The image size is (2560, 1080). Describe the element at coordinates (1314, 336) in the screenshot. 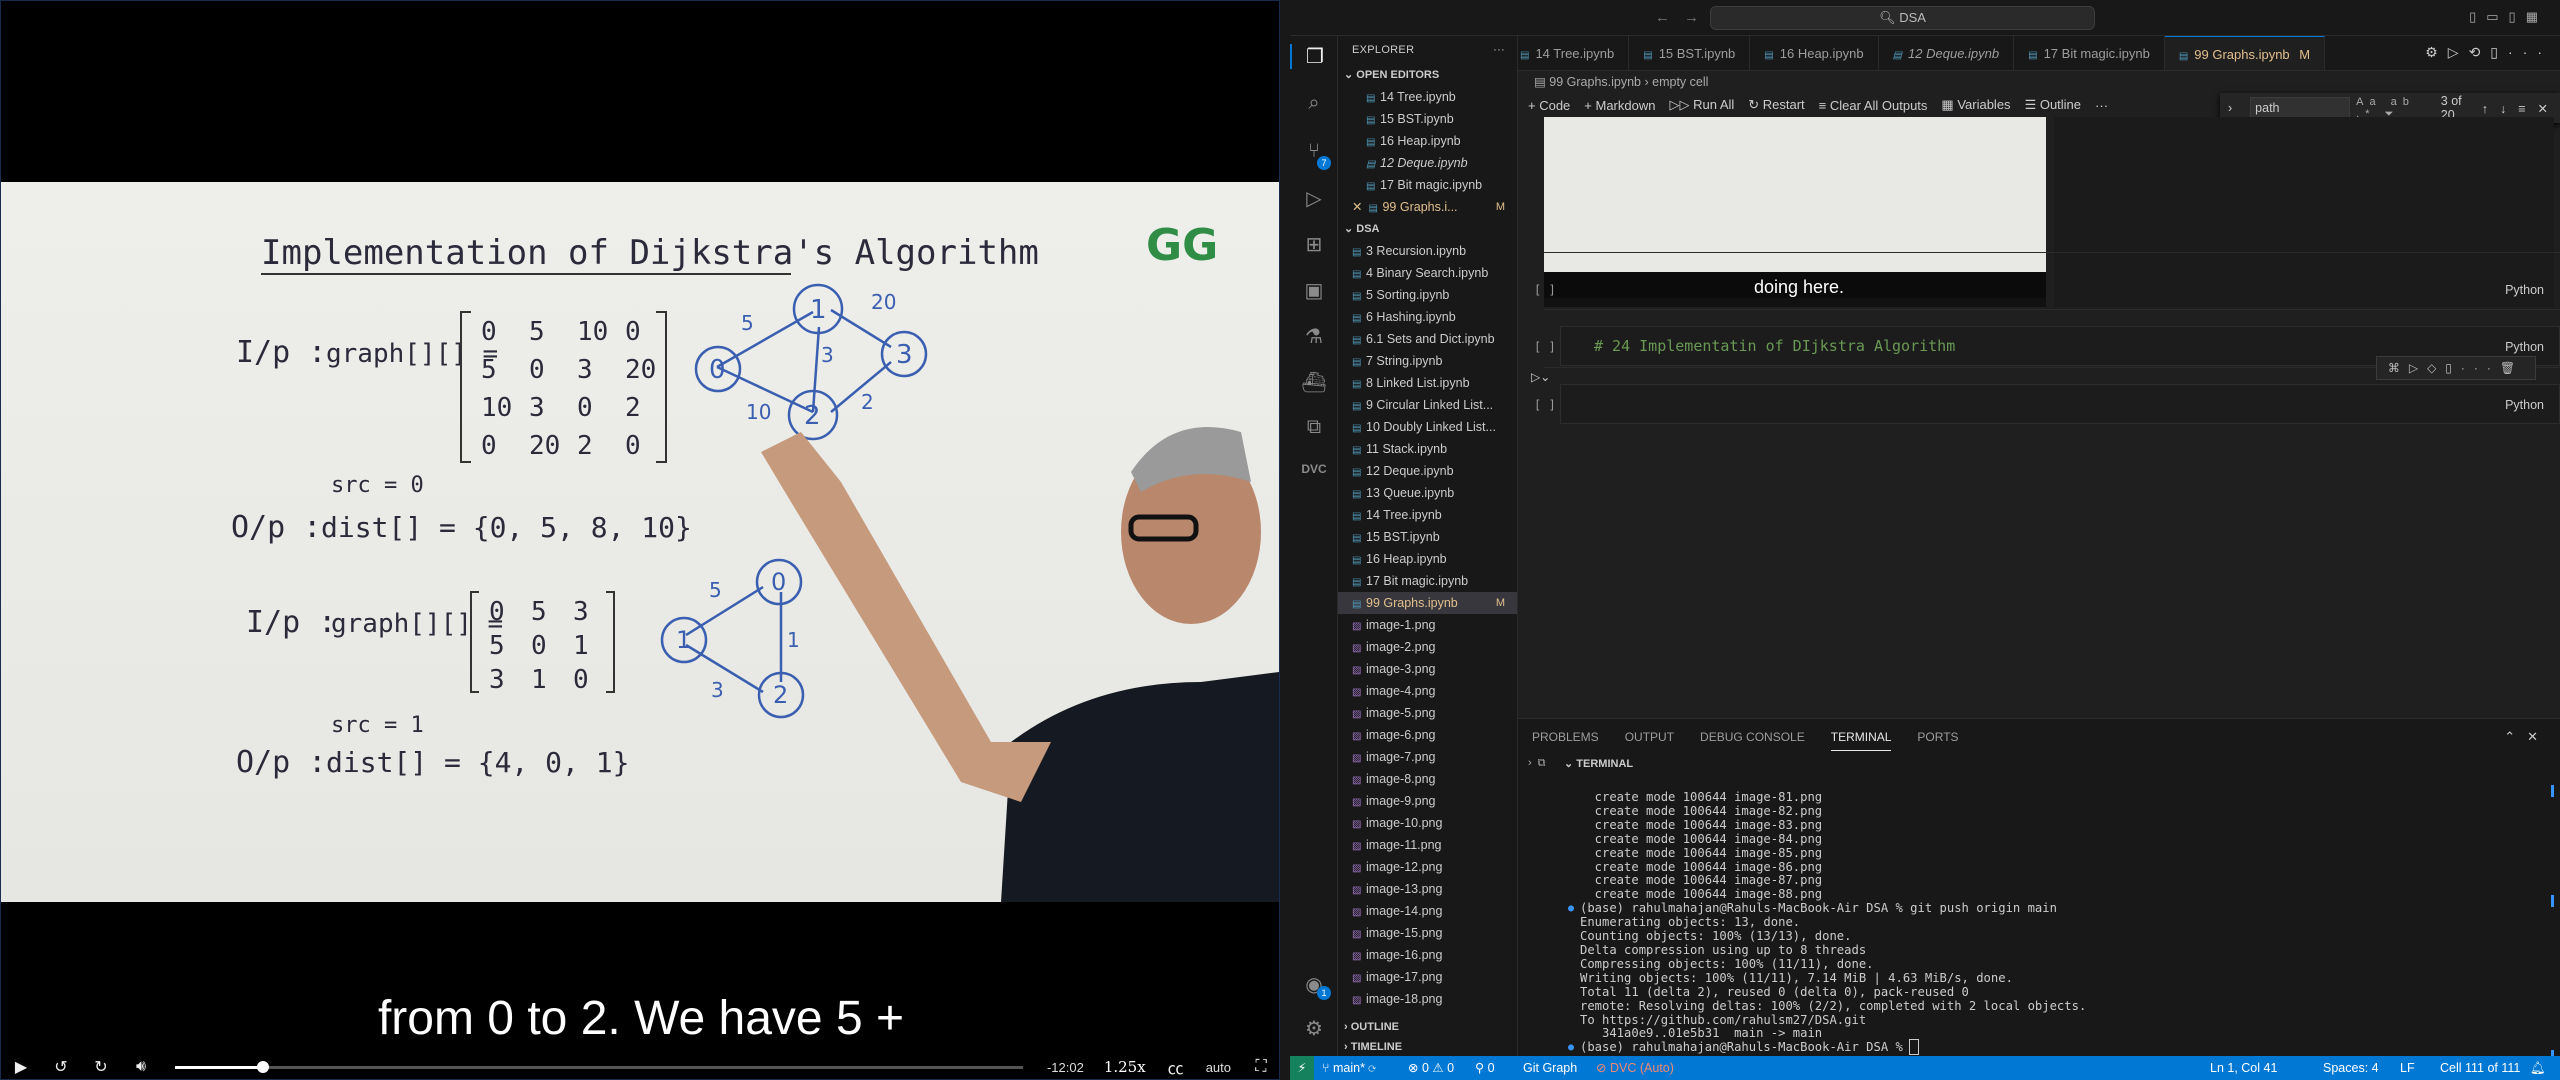

I see `testing-icon: ⚗` at that location.